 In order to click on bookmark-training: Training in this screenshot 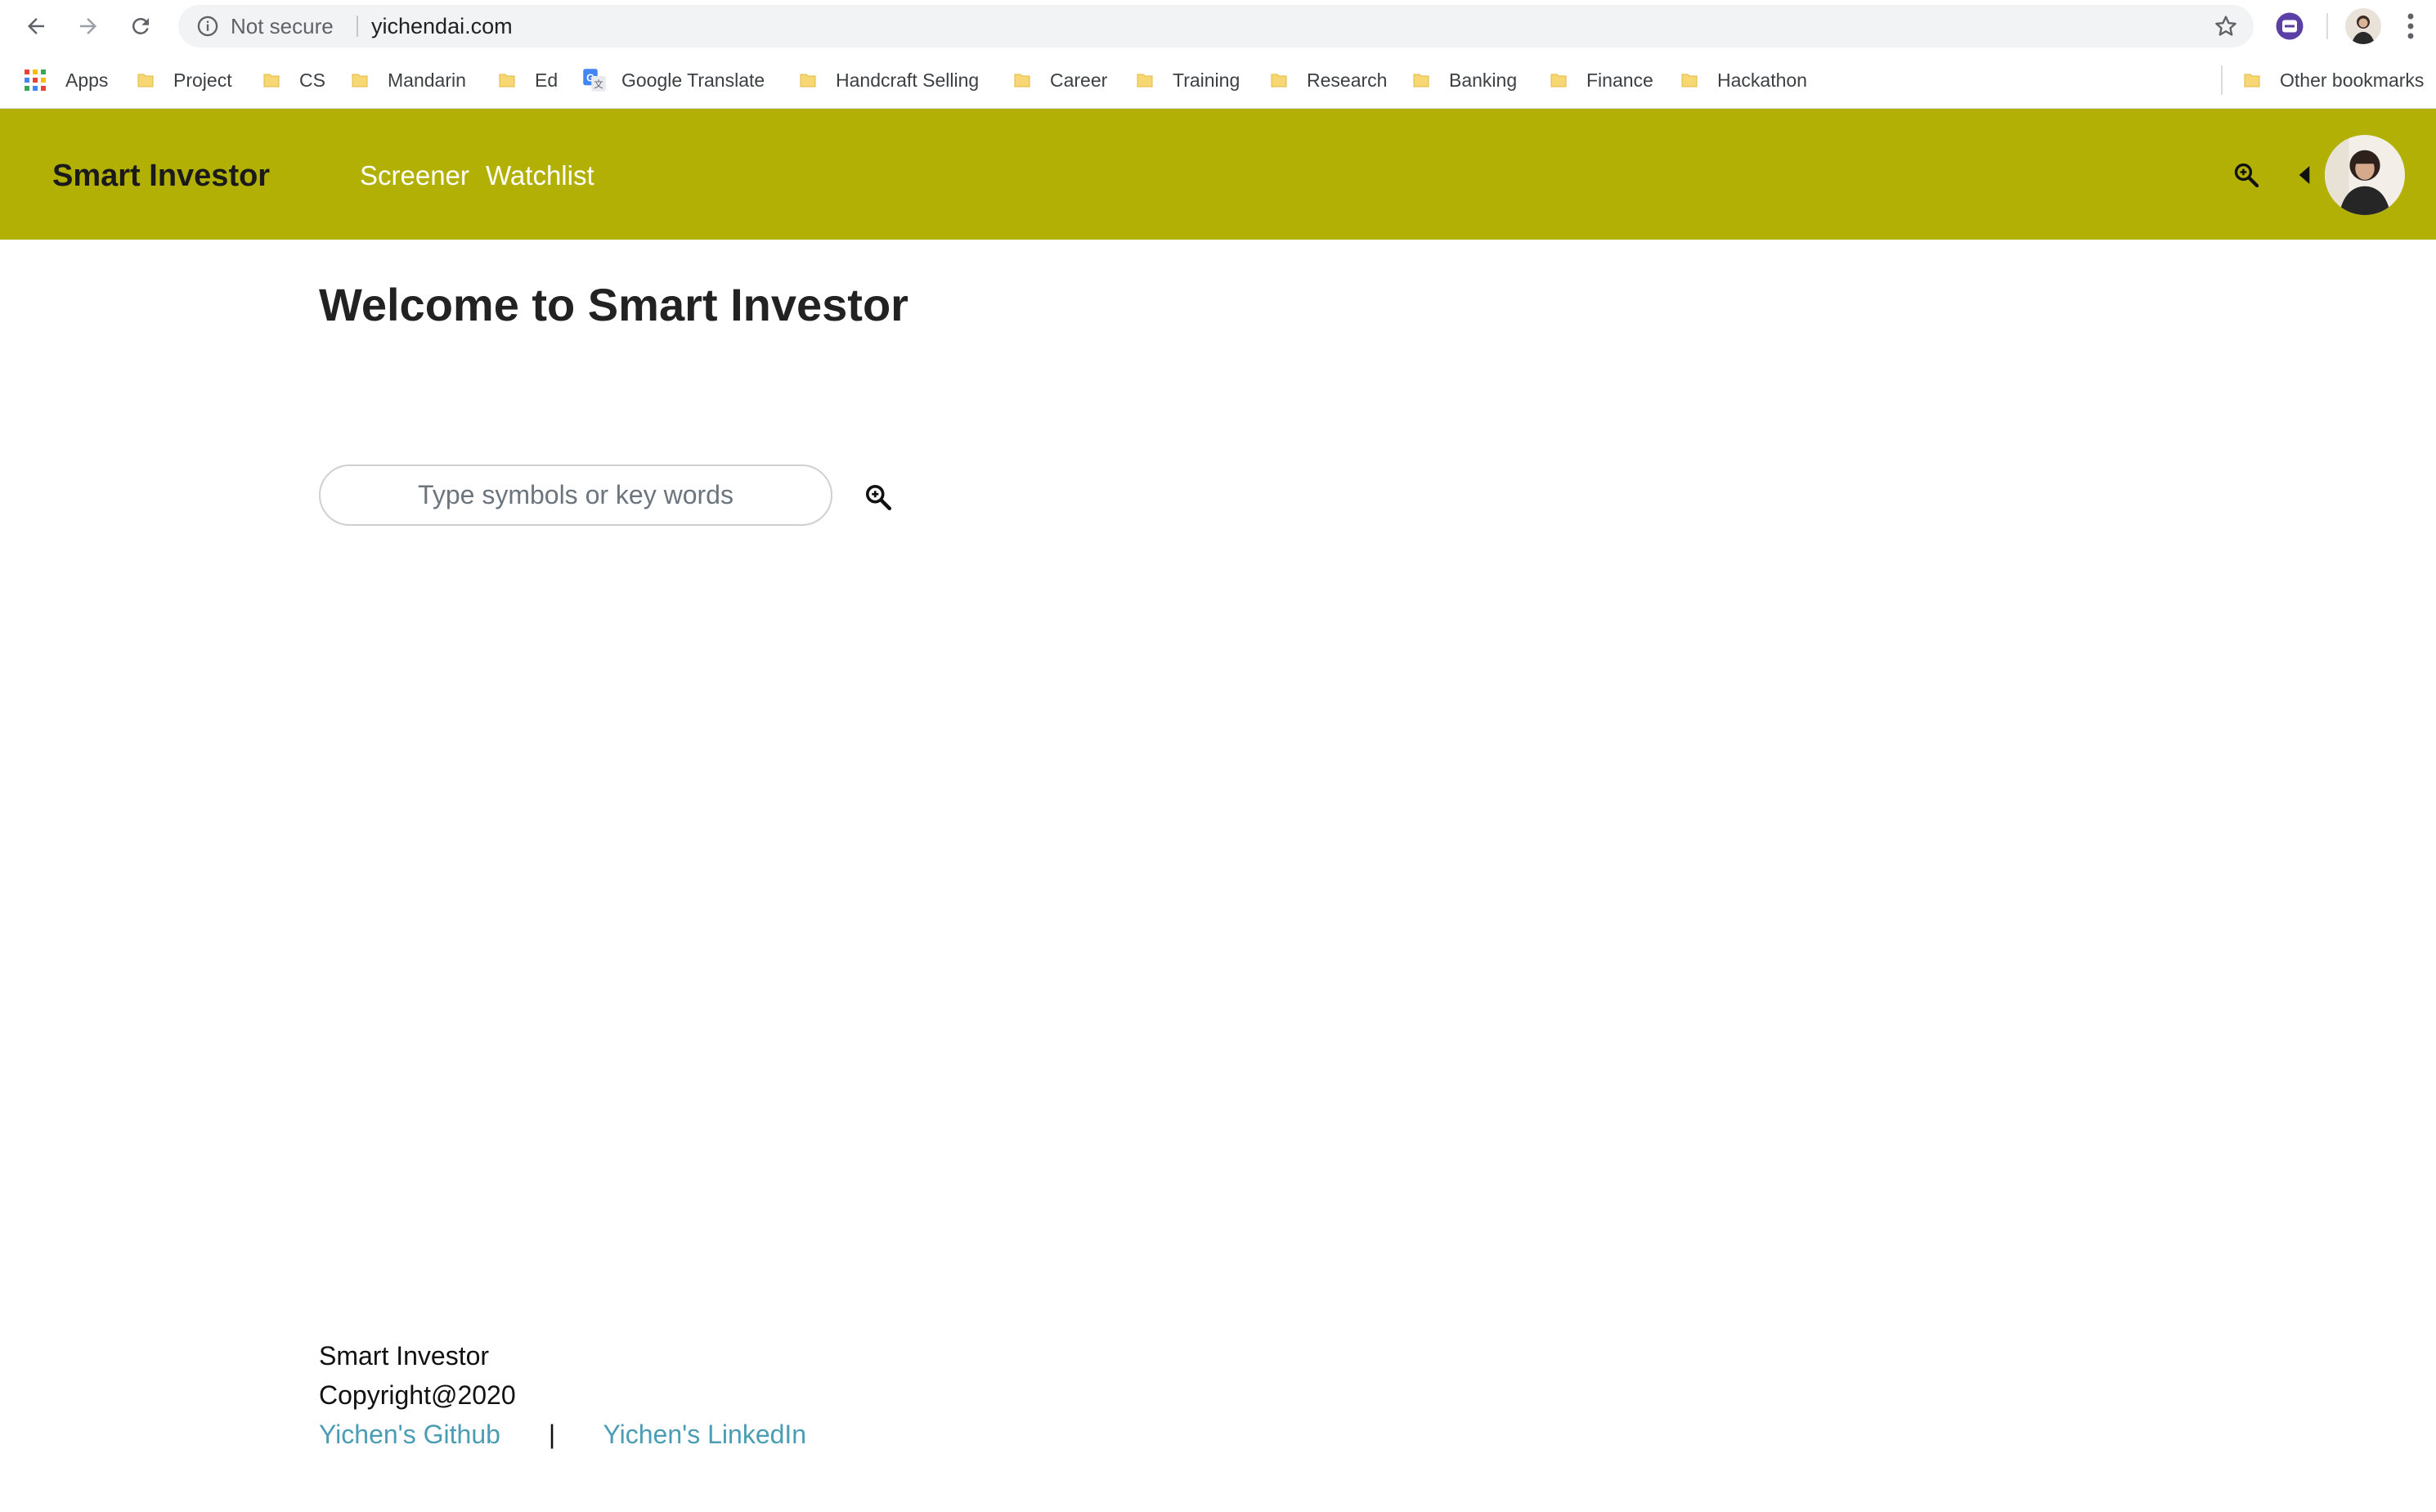, I will do `click(1187, 80)`.